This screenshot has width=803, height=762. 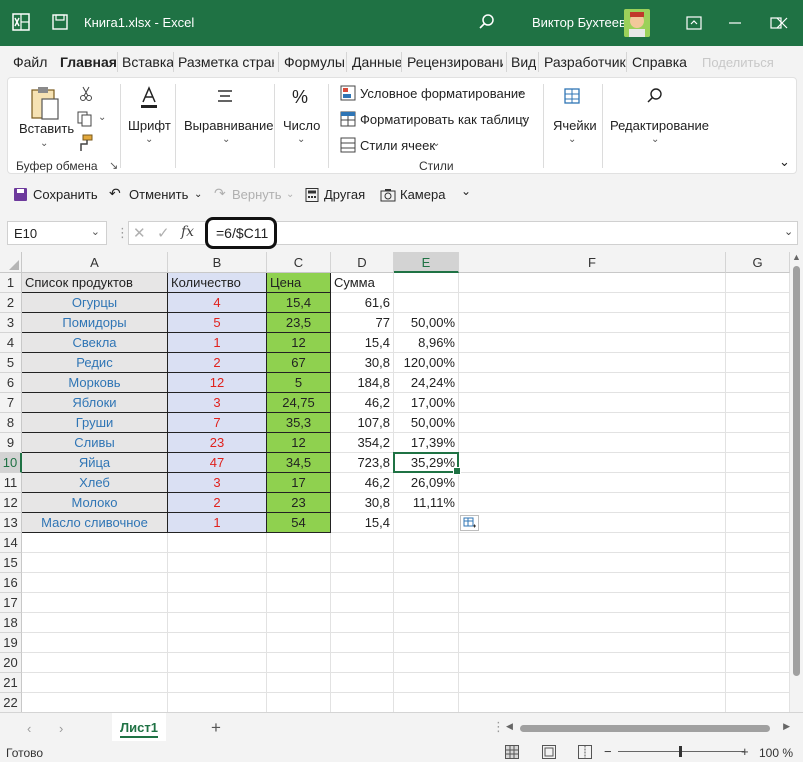 I want to click on tab-help: Справка, so click(x=659, y=62).